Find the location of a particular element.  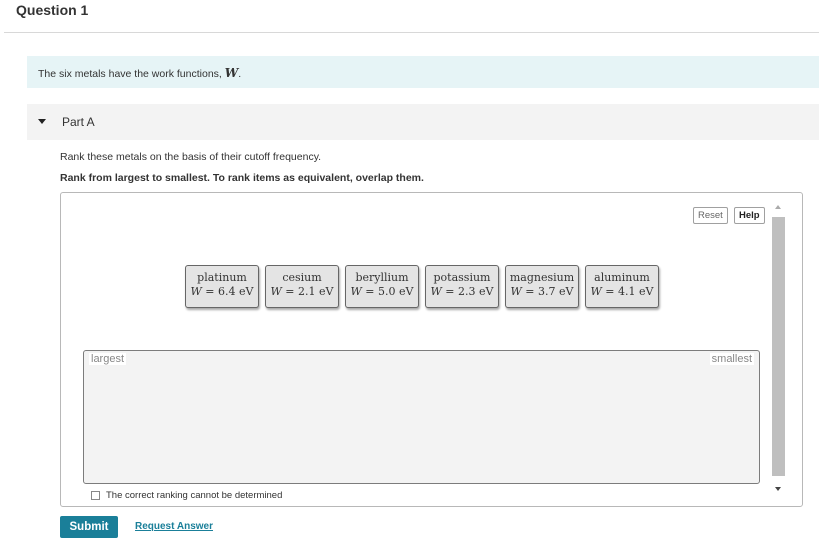

scrollbar is located at coordinates (778, 350).